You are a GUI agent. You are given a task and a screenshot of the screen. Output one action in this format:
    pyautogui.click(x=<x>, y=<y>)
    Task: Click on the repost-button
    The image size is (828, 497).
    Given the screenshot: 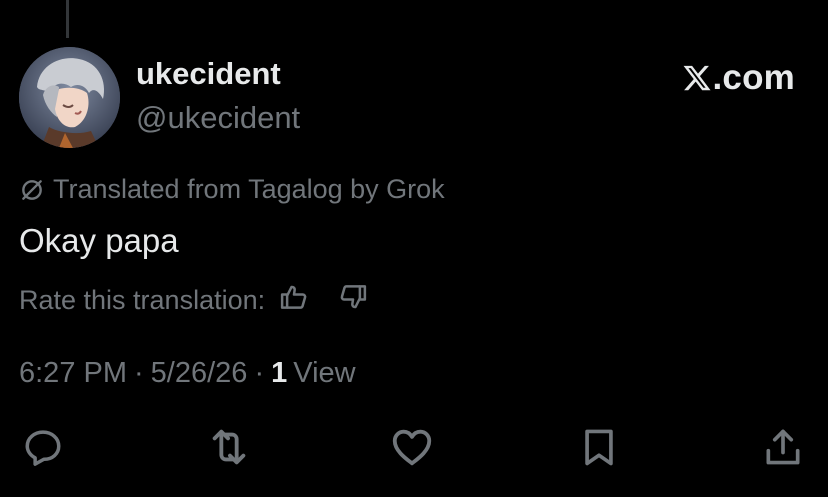 What is the action you would take?
    pyautogui.click(x=229, y=447)
    